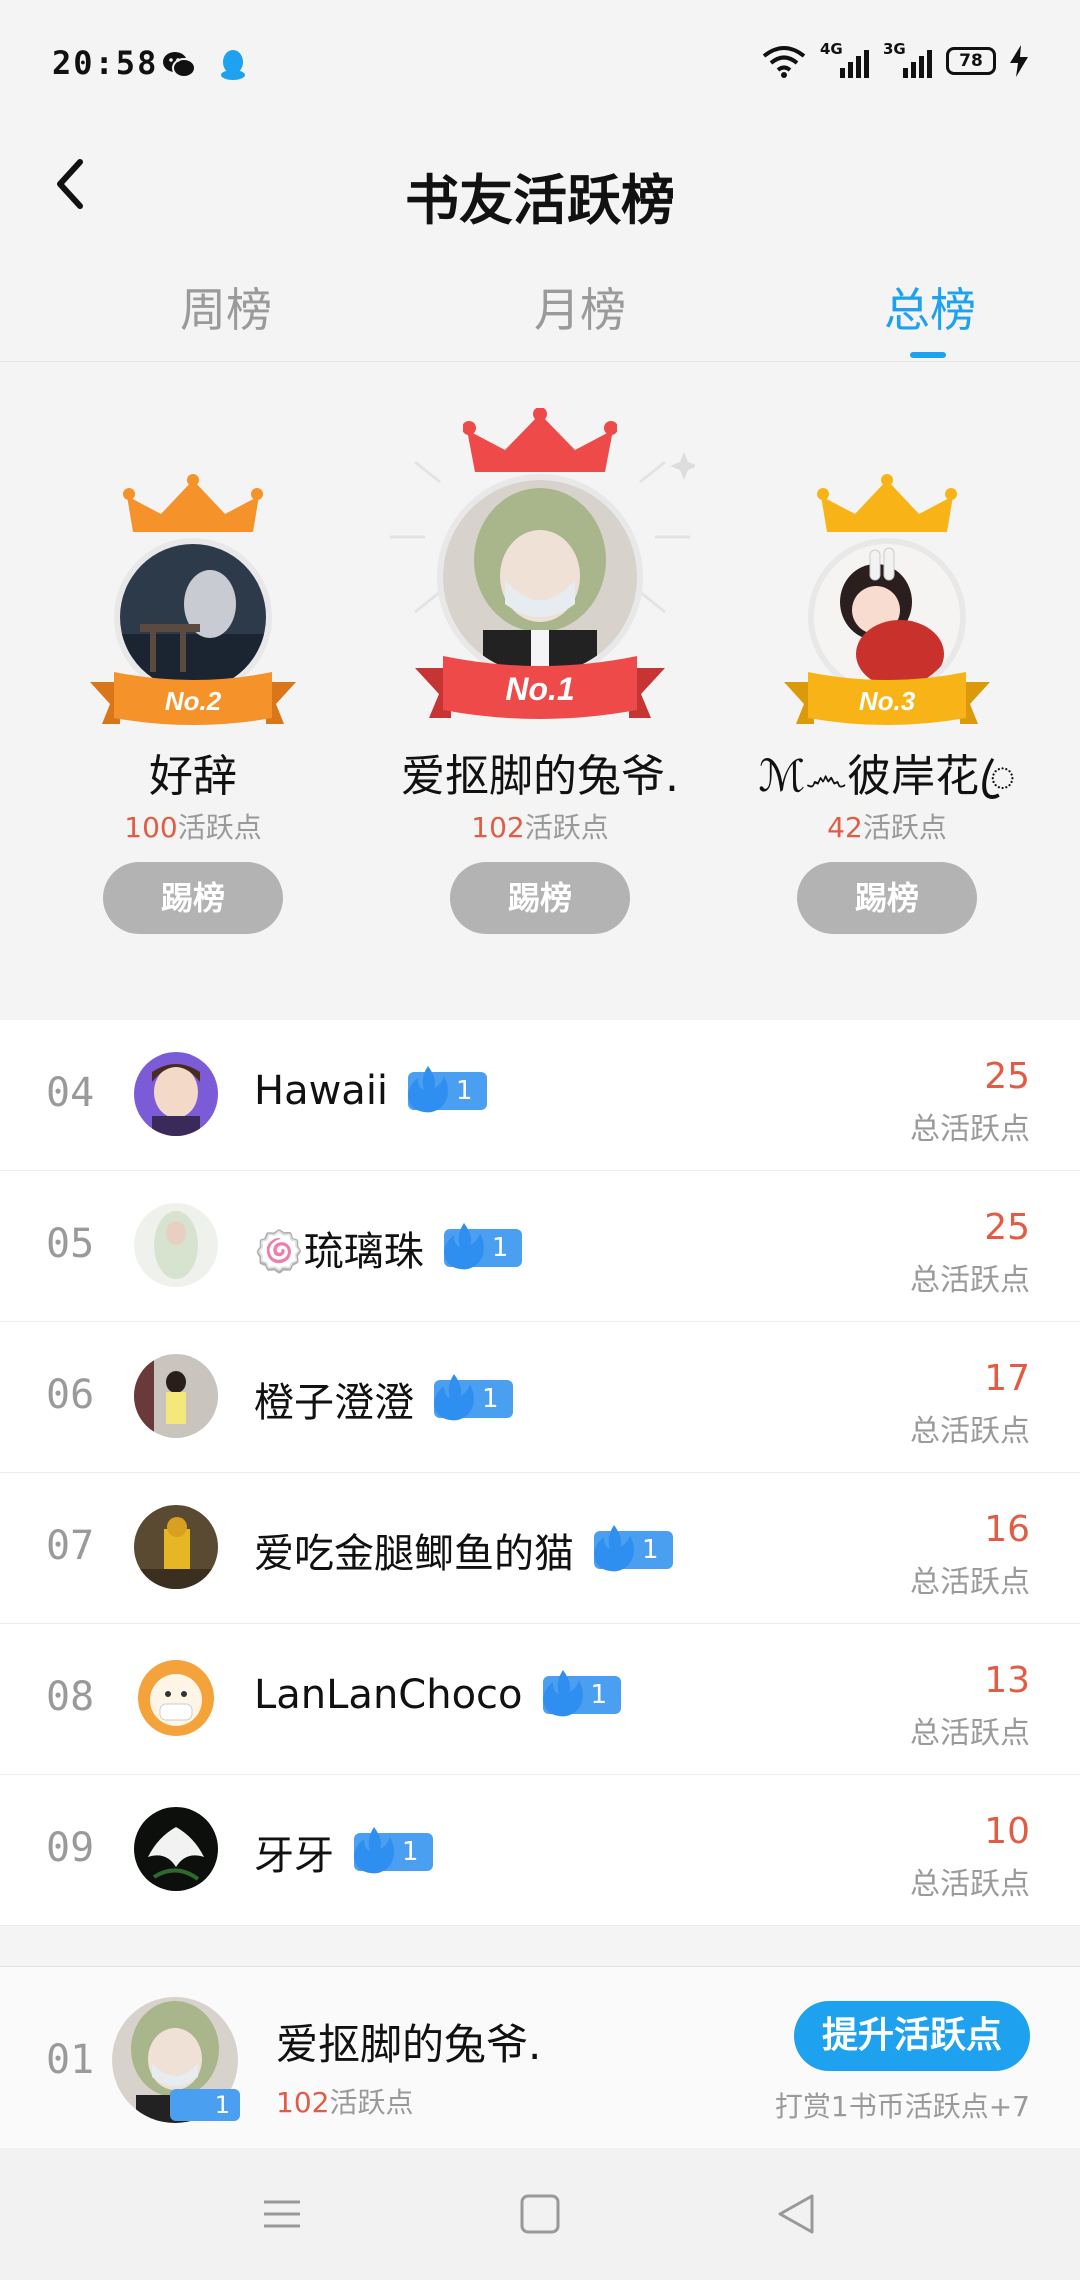 Image resolution: width=1080 pixels, height=2280 pixels. Describe the element at coordinates (540, 65) in the screenshot. I see `status-bar: 20:58 4G 3G 78` at that location.